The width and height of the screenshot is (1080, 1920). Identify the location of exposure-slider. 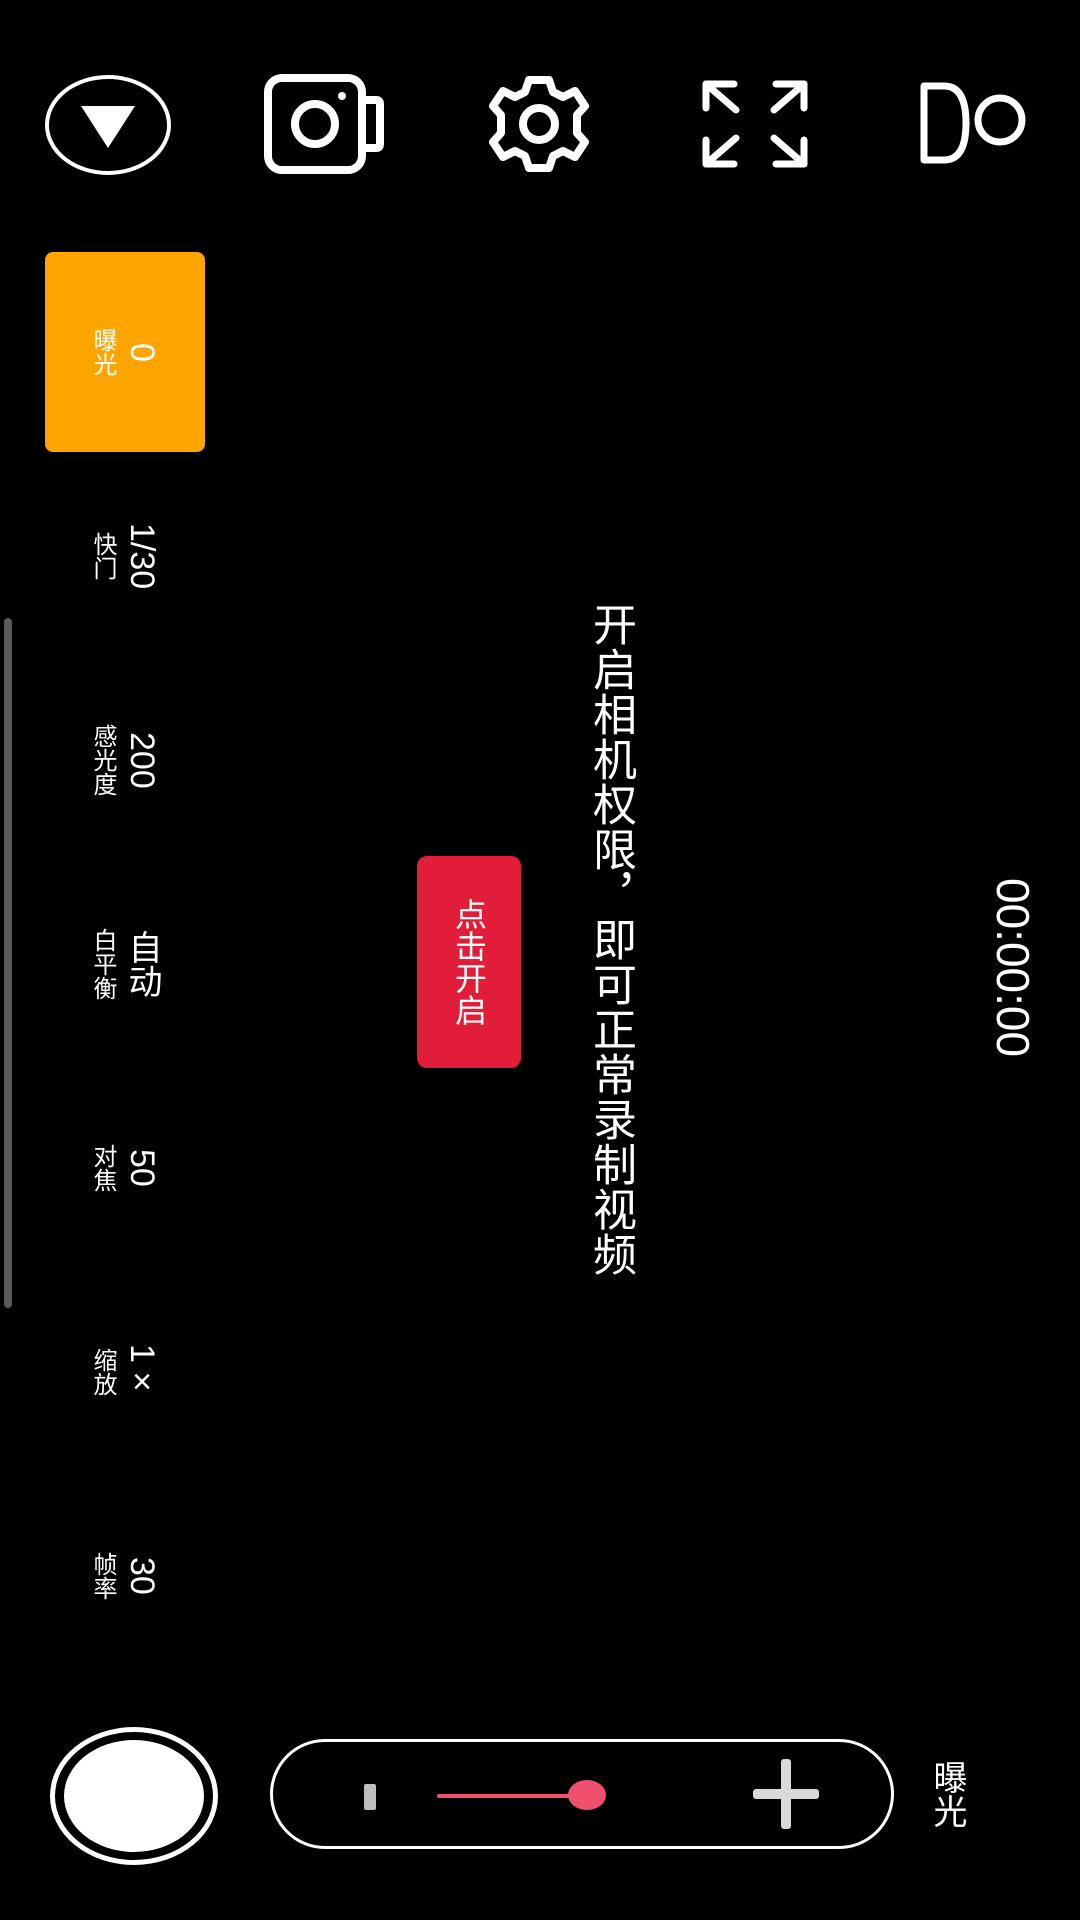
(582, 1794).